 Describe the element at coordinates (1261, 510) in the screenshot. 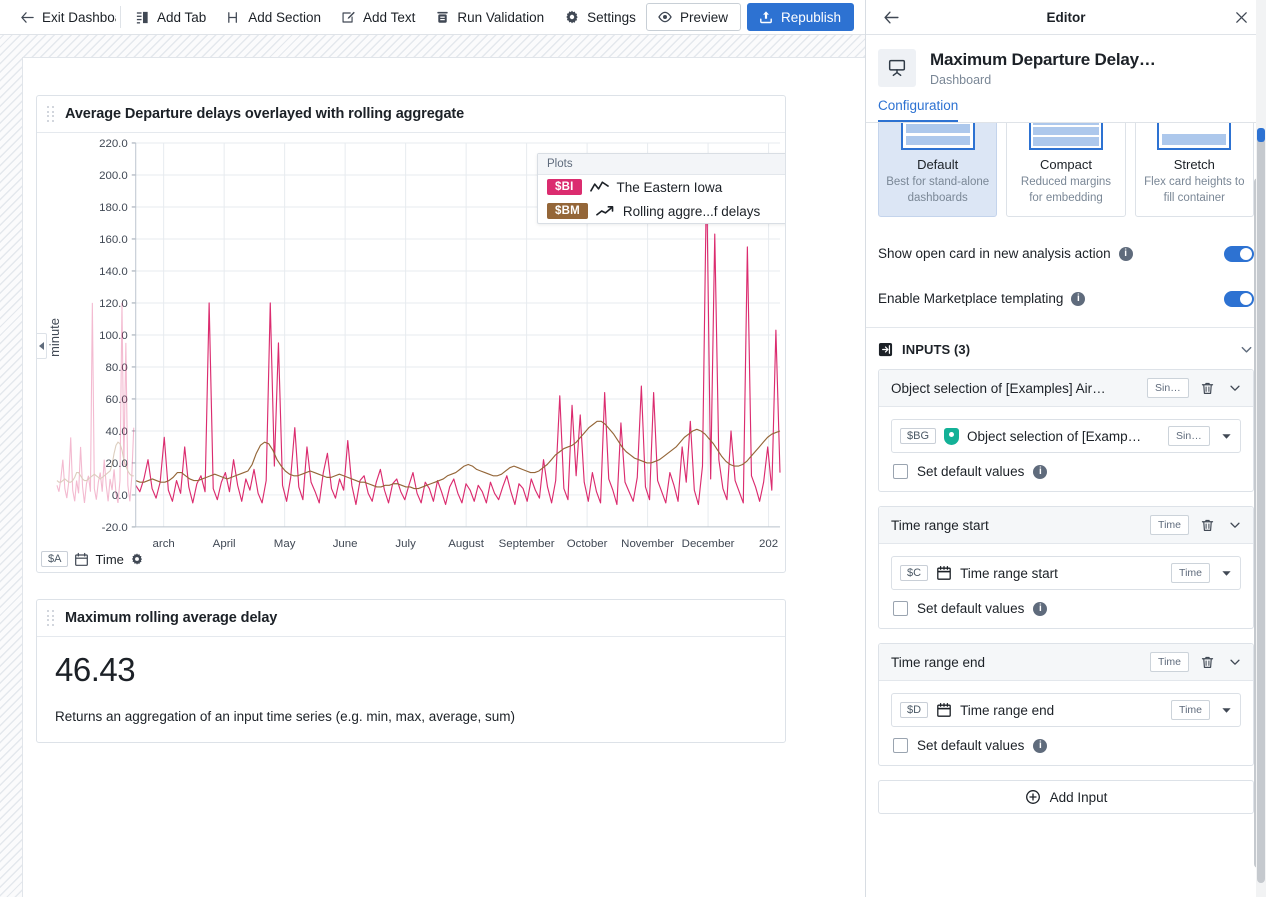

I see `page-scrollbar-thumb` at that location.